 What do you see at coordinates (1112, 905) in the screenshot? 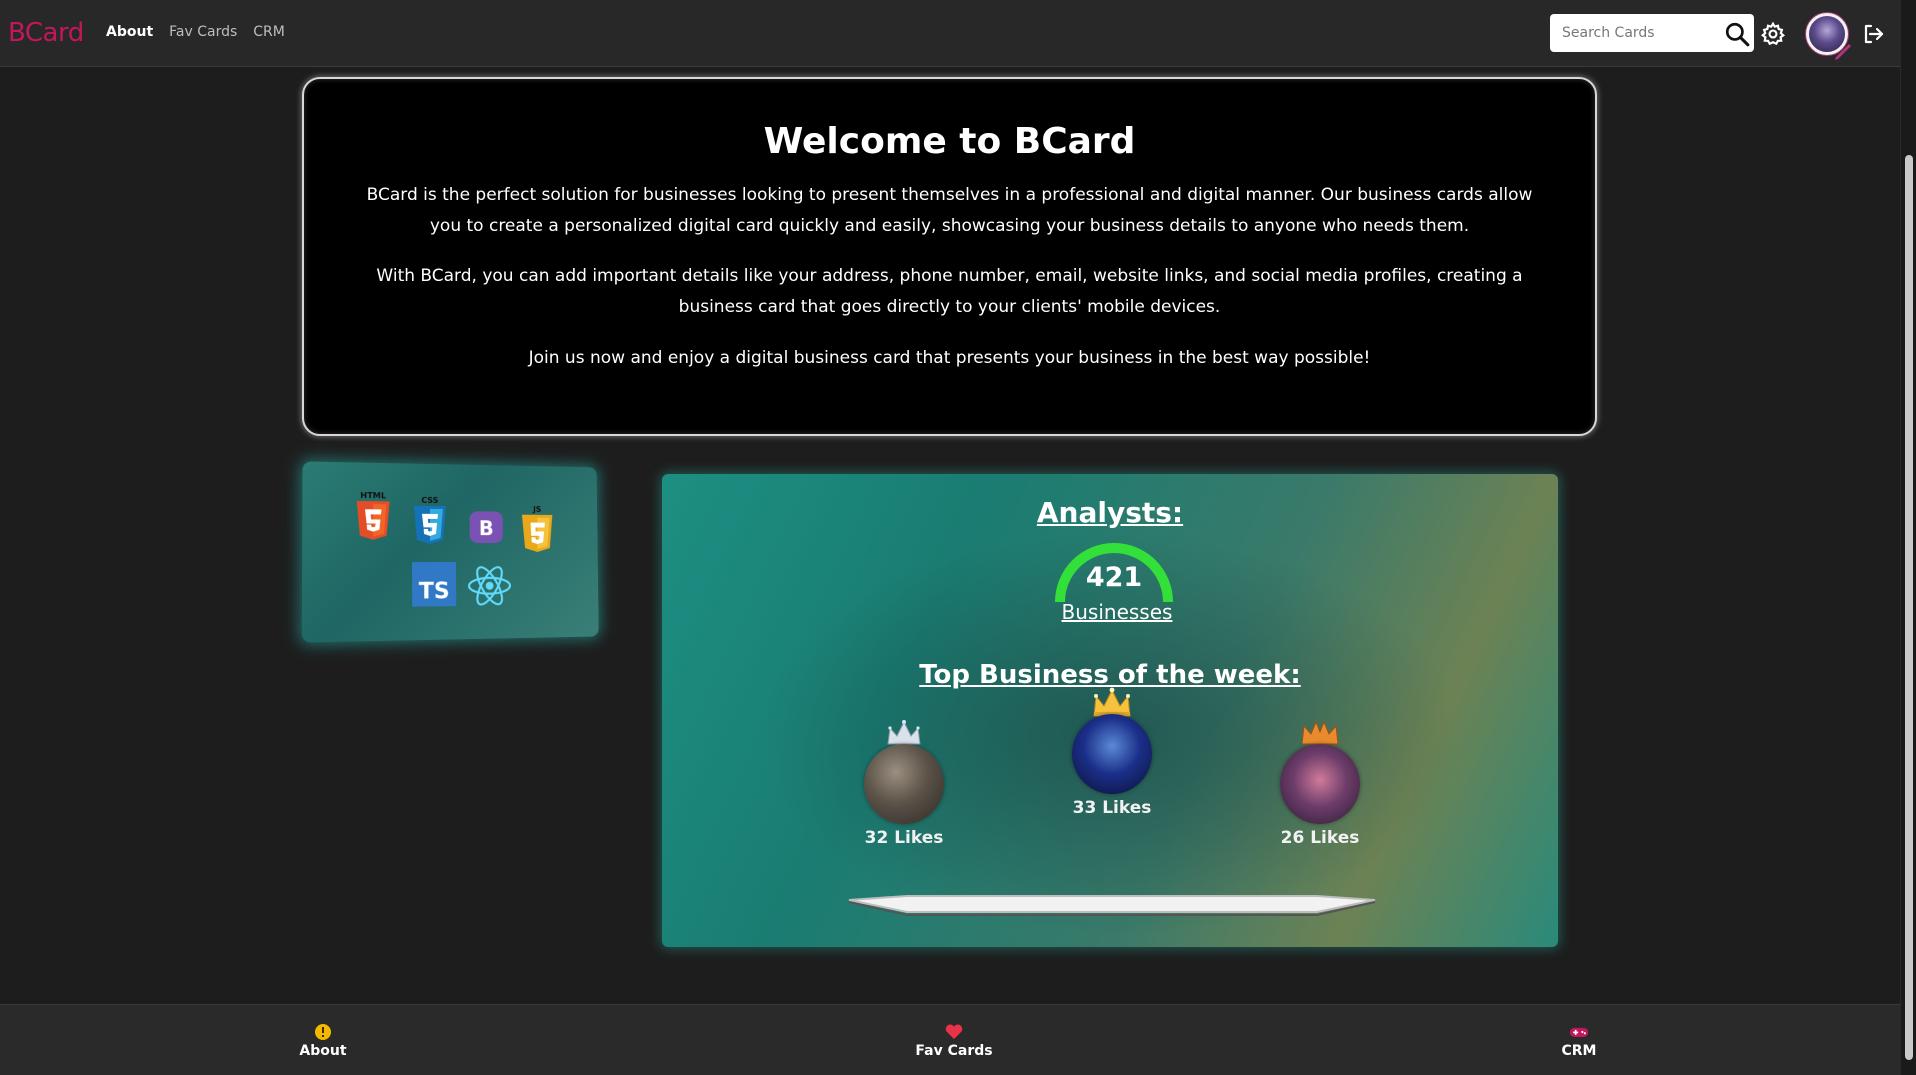
I see `podium-platform` at bounding box center [1112, 905].